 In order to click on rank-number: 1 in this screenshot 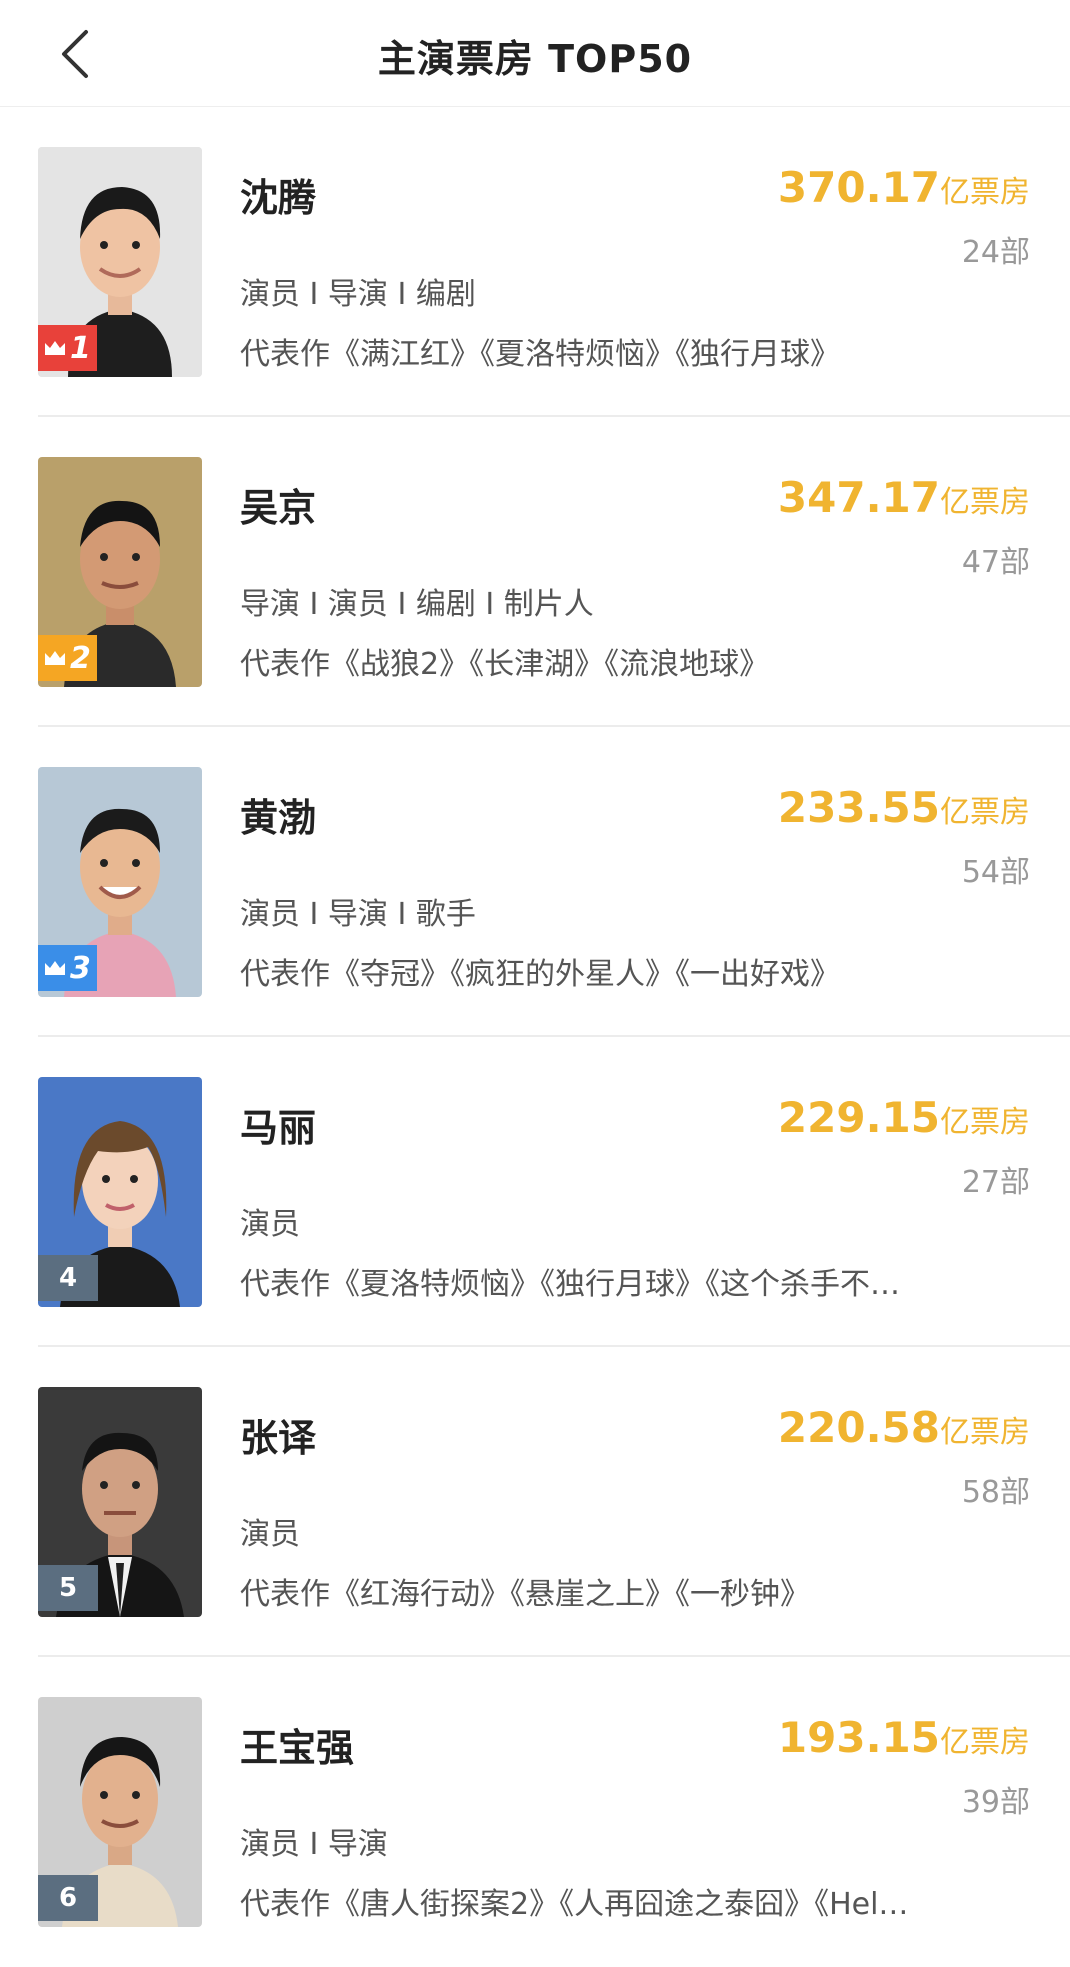, I will do `click(80, 348)`.